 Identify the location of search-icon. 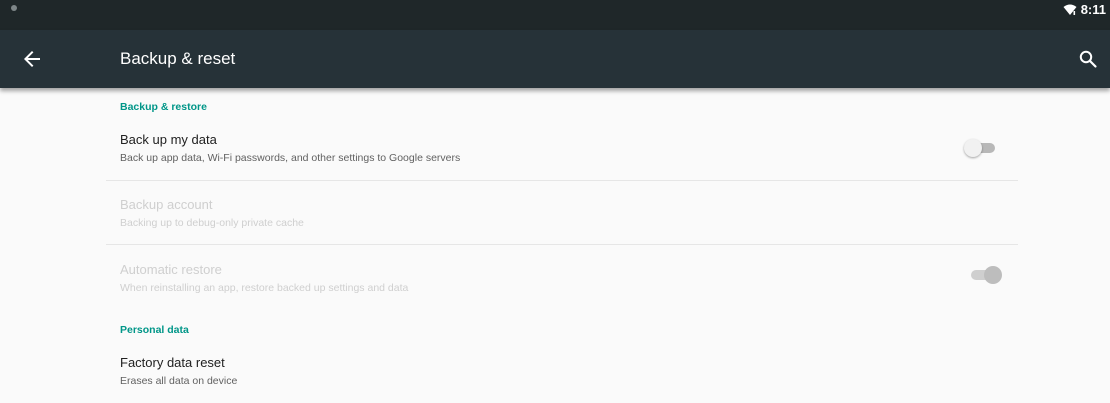
(1088, 59).